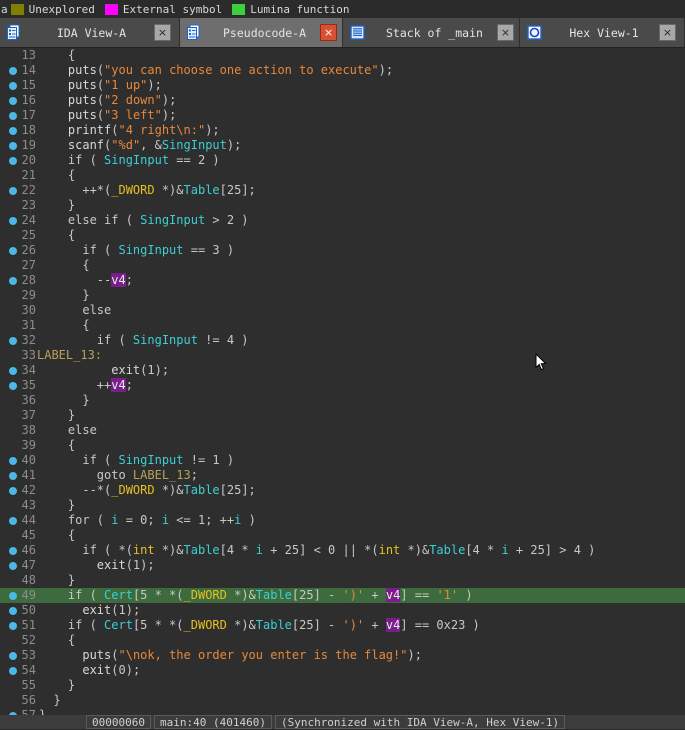 This screenshot has width=685, height=730. Describe the element at coordinates (361, 205) in the screenshot. I see `code-text: }` at that location.